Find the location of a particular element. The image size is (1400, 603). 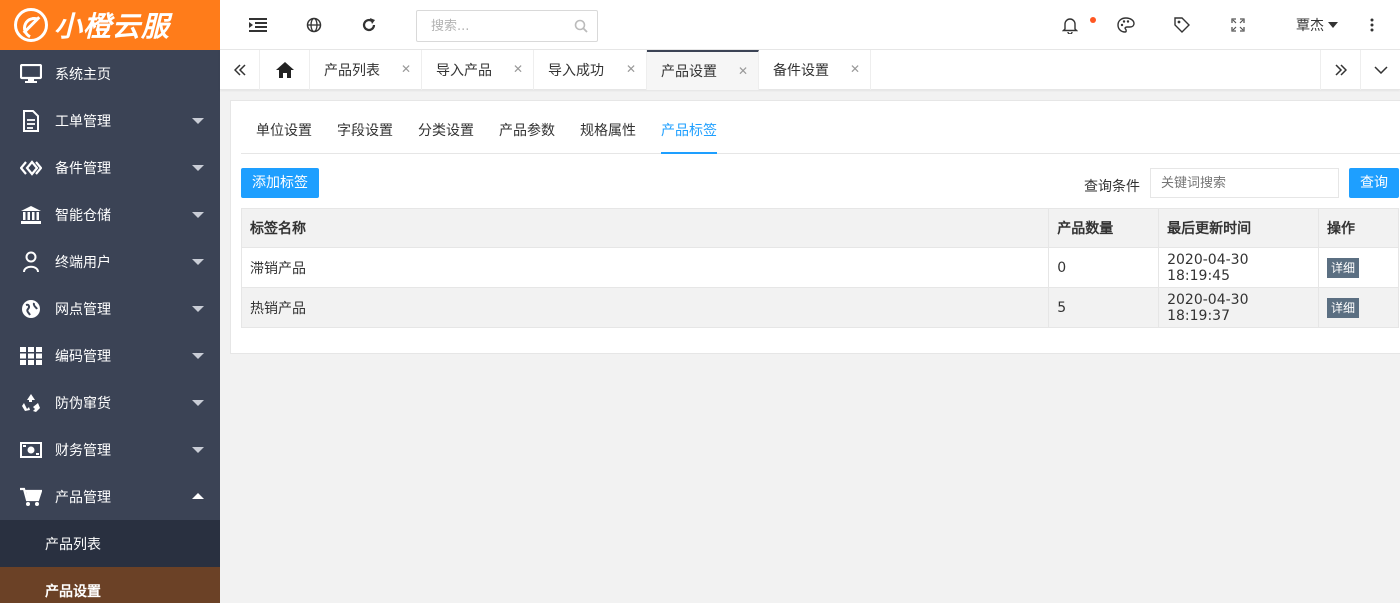

tab-label: 导入成功 is located at coordinates (576, 71).